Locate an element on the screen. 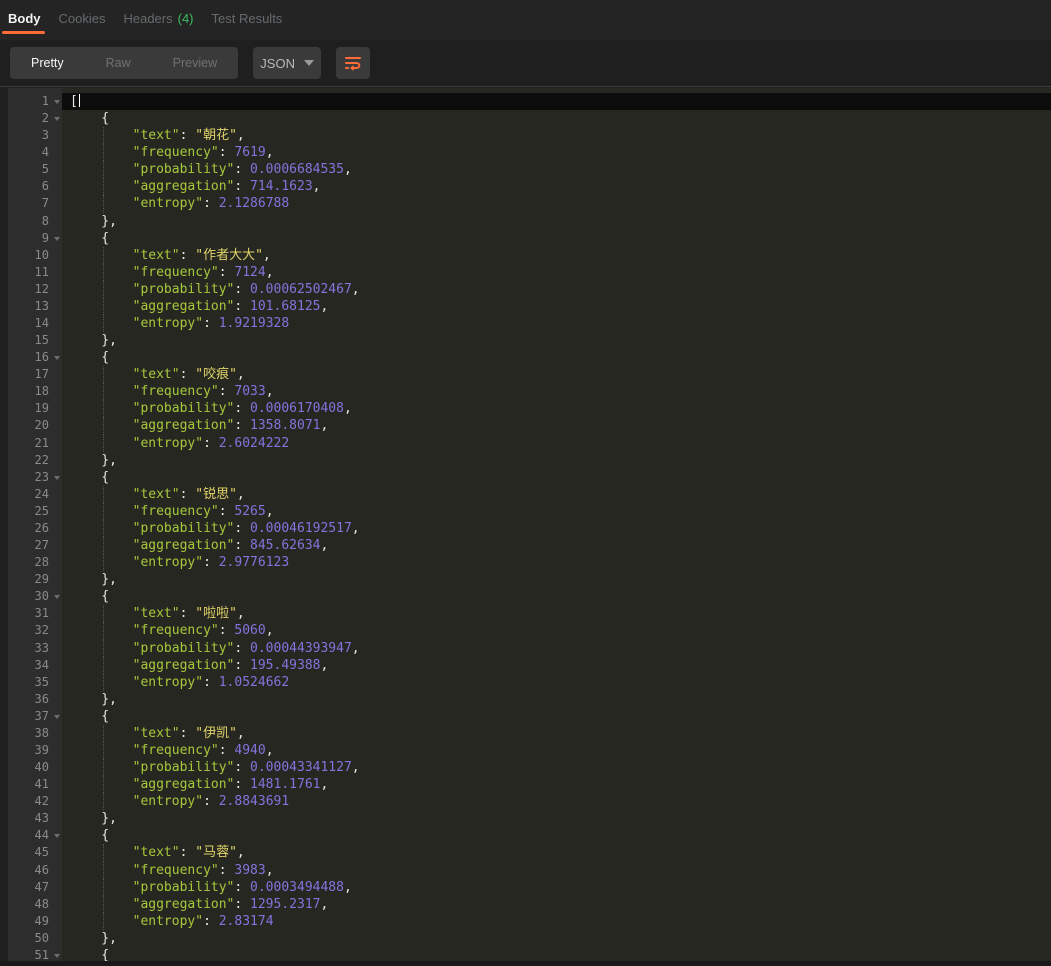 The height and width of the screenshot is (966, 1051). code-line: 24 "text": "锐思", is located at coordinates (529, 494).